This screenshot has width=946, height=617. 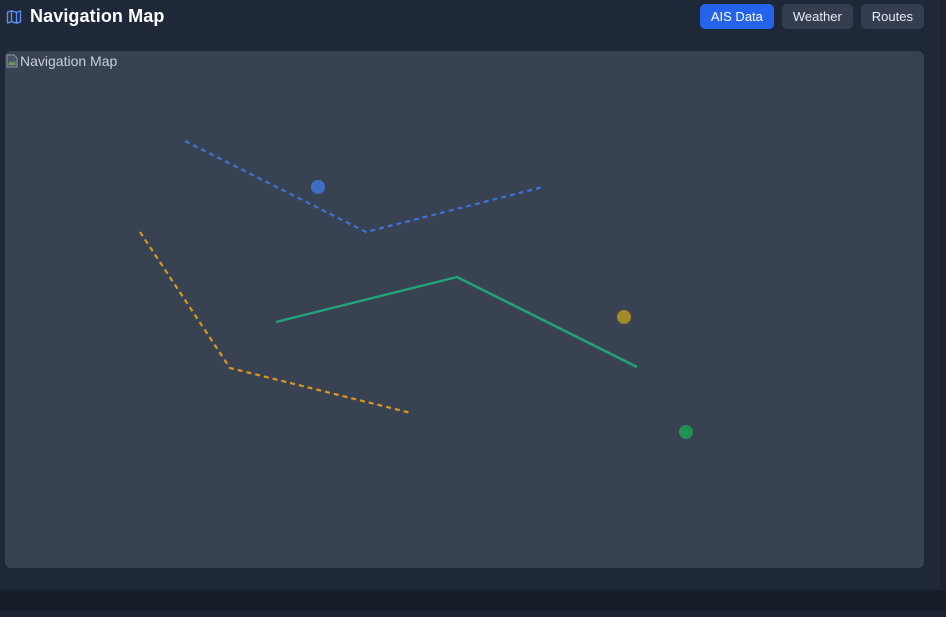 What do you see at coordinates (473, 600) in the screenshot?
I see `bottom-bar` at bounding box center [473, 600].